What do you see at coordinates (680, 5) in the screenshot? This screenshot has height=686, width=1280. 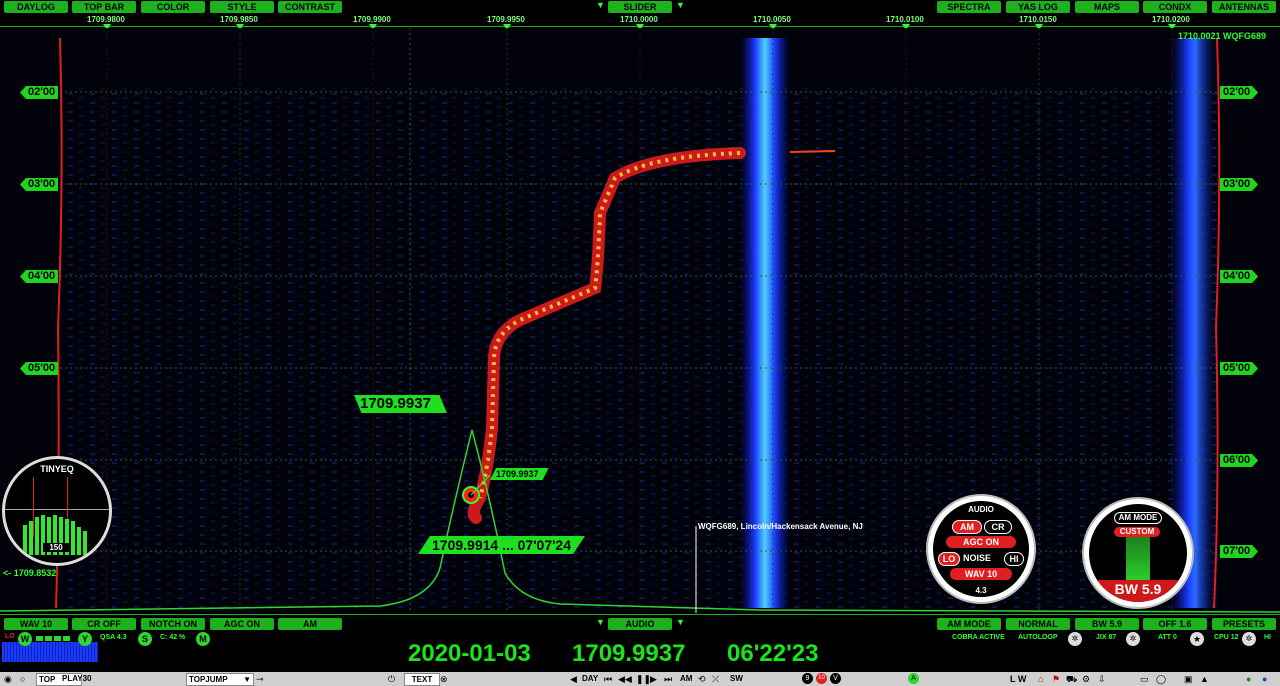 I see `slider-right-arrow: ▼` at bounding box center [680, 5].